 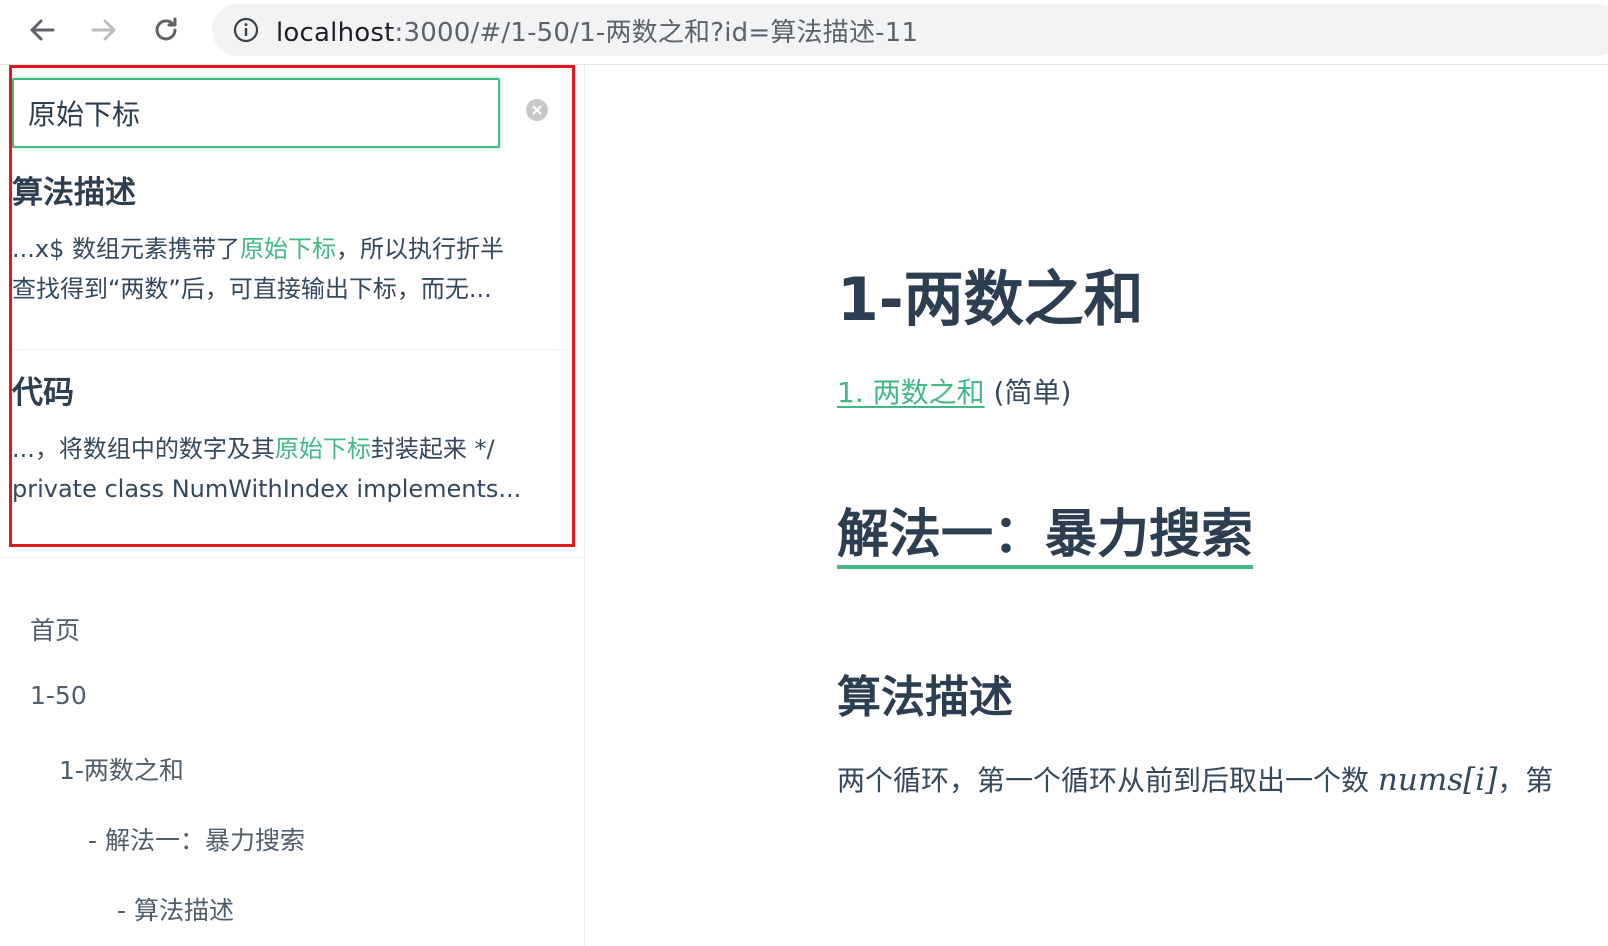 What do you see at coordinates (246, 30) in the screenshot?
I see `info-icon` at bounding box center [246, 30].